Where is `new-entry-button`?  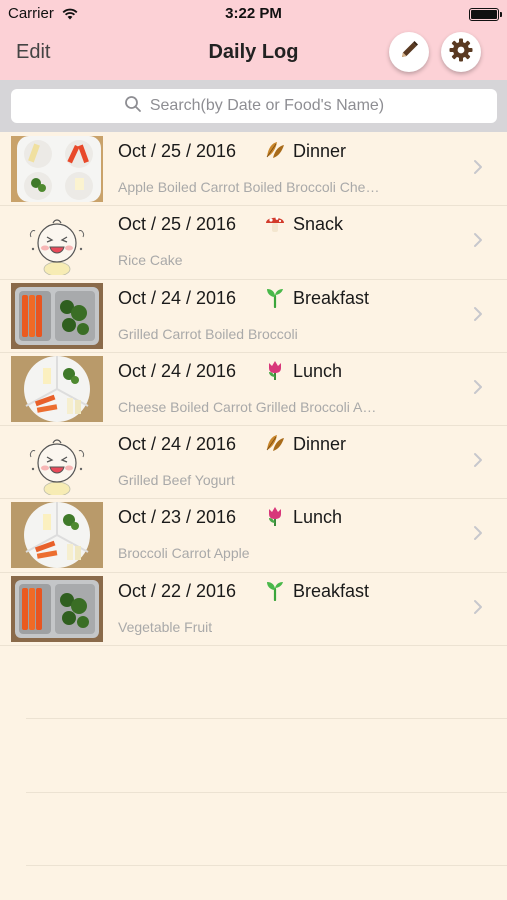 new-entry-button is located at coordinates (409, 52).